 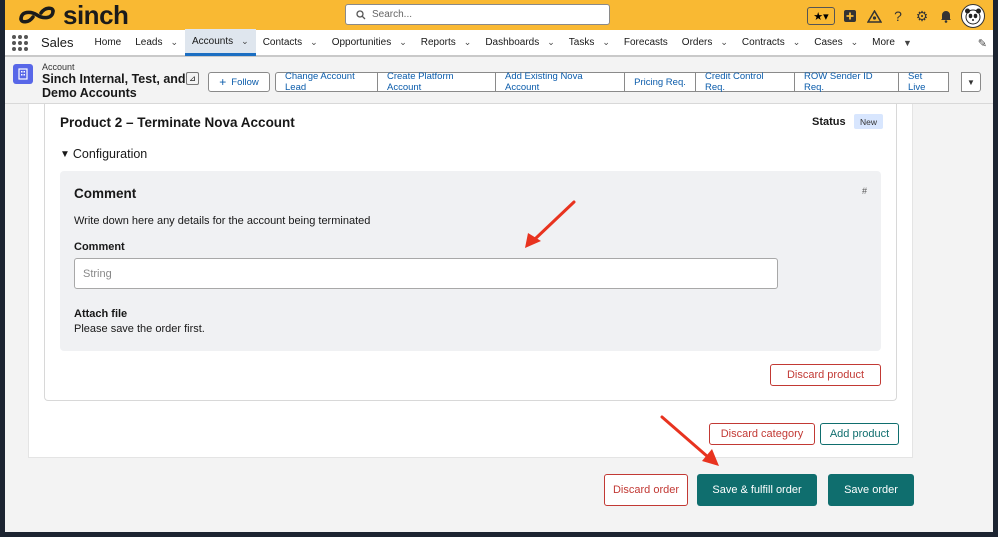 I want to click on nav-item-leads: Leads ⌄, so click(x=156, y=42).